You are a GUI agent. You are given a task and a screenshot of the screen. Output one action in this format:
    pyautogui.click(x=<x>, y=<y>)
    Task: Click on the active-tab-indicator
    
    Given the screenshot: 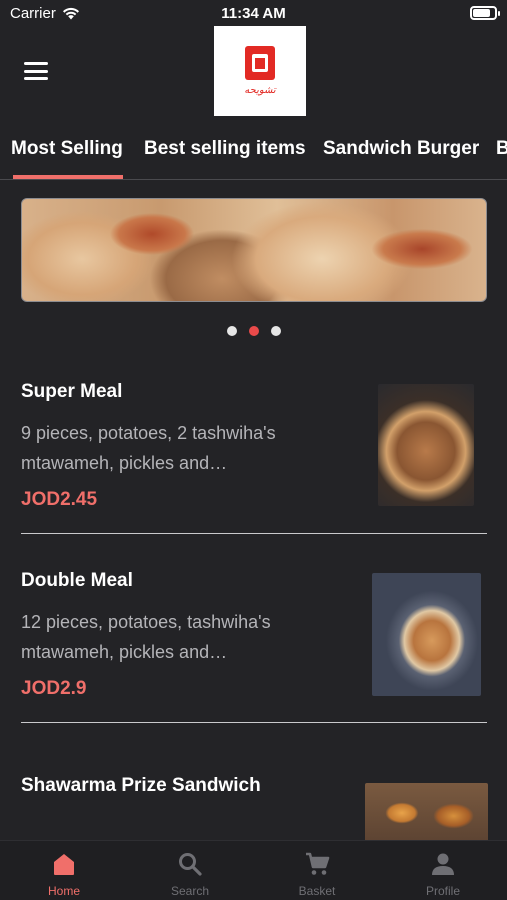 What is the action you would take?
    pyautogui.click(x=68, y=177)
    